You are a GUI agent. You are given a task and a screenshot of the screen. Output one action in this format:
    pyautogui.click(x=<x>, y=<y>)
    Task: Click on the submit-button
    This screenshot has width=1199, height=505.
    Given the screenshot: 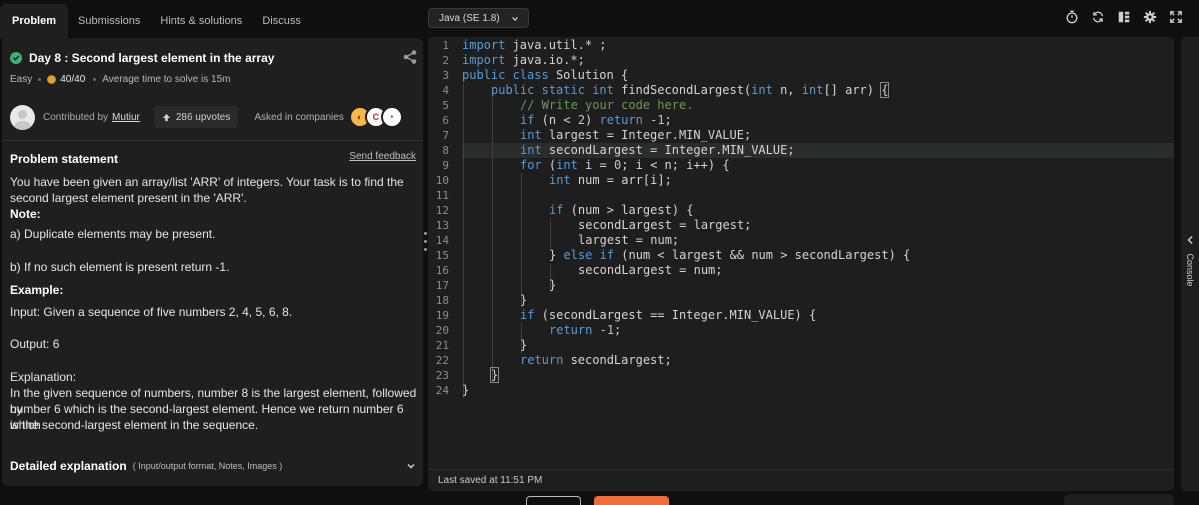 What is the action you would take?
    pyautogui.click(x=631, y=500)
    